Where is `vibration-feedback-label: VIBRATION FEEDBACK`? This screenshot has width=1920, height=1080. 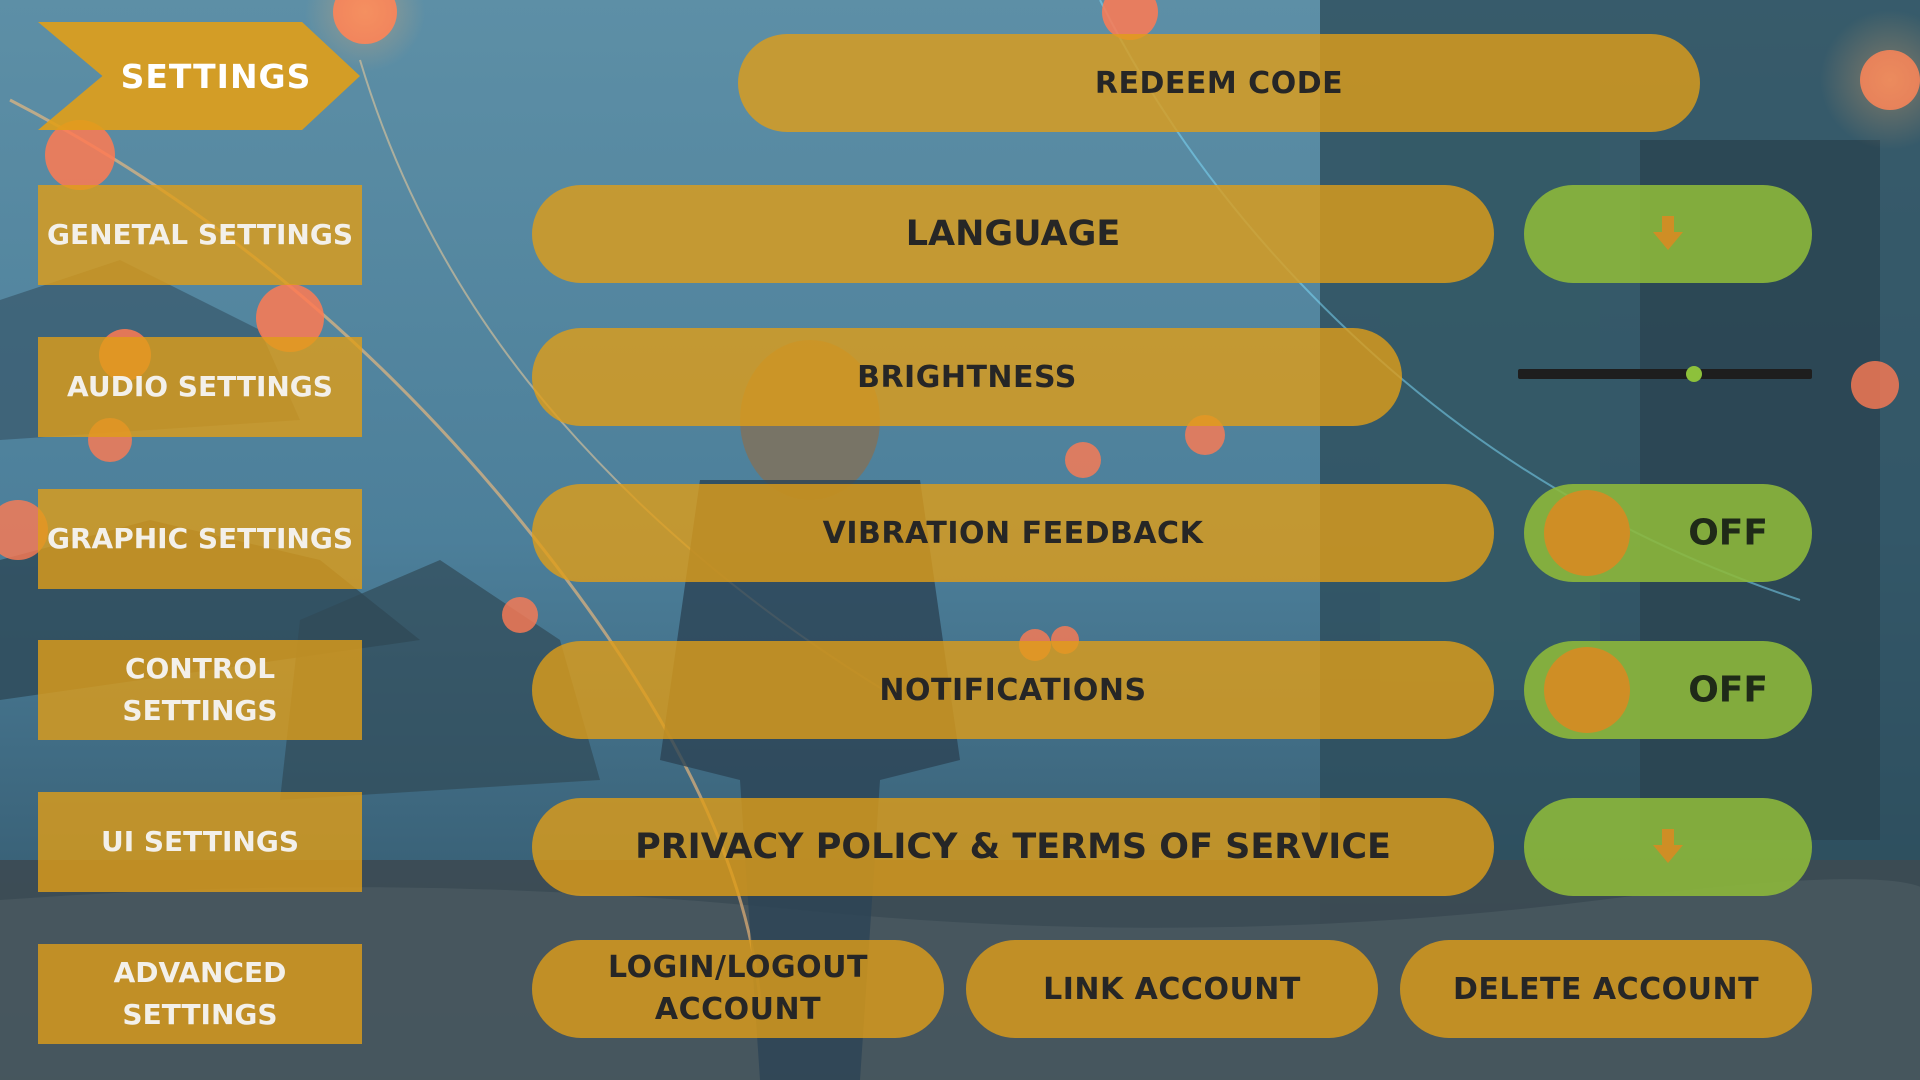 vibration-feedback-label: VIBRATION FEEDBACK is located at coordinates (1013, 533).